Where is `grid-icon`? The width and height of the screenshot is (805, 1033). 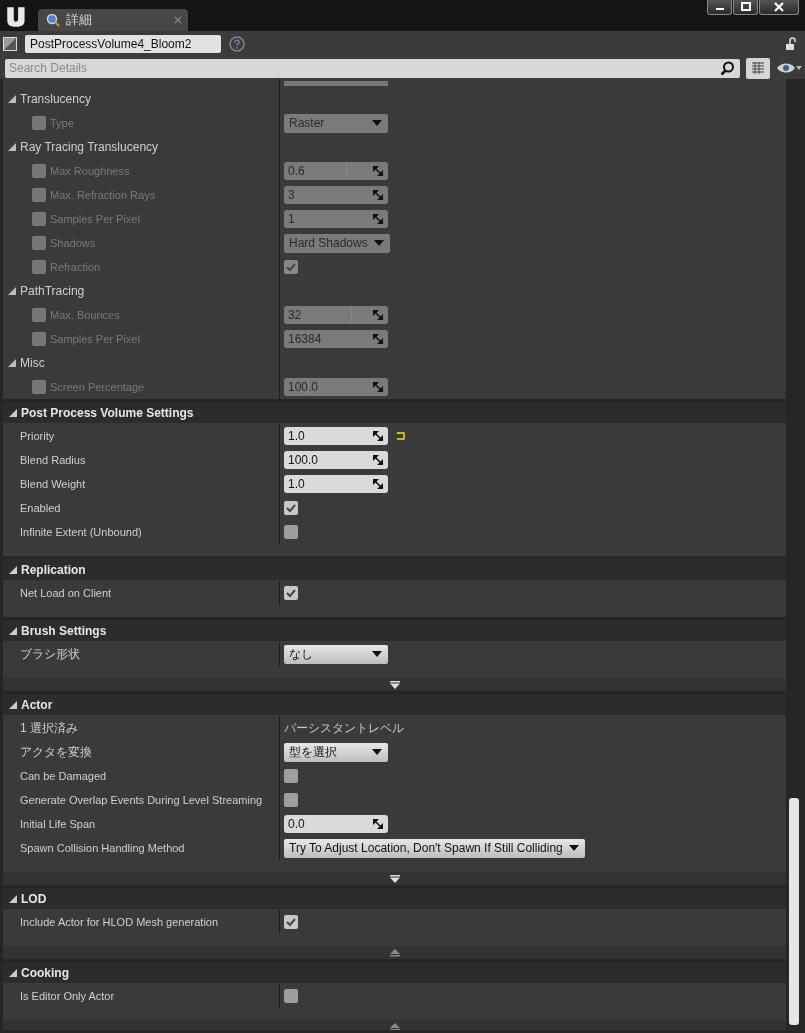 grid-icon is located at coordinates (758, 68).